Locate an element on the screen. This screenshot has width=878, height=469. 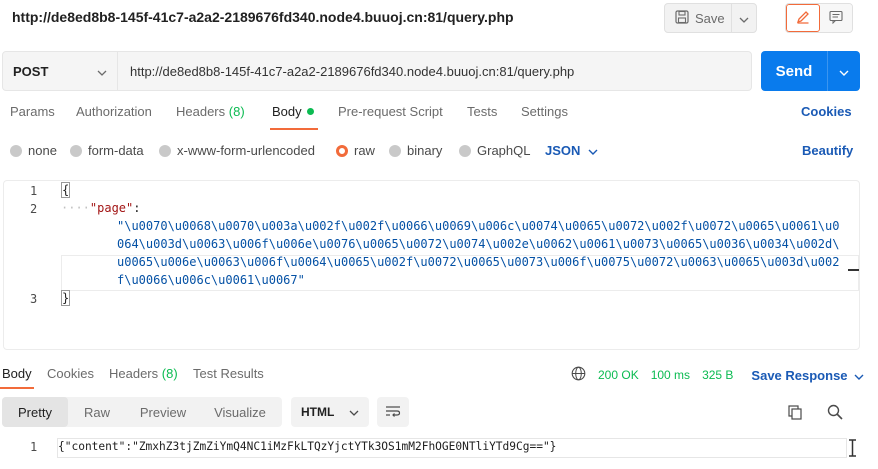
method-select: POST is located at coordinates (60, 71).